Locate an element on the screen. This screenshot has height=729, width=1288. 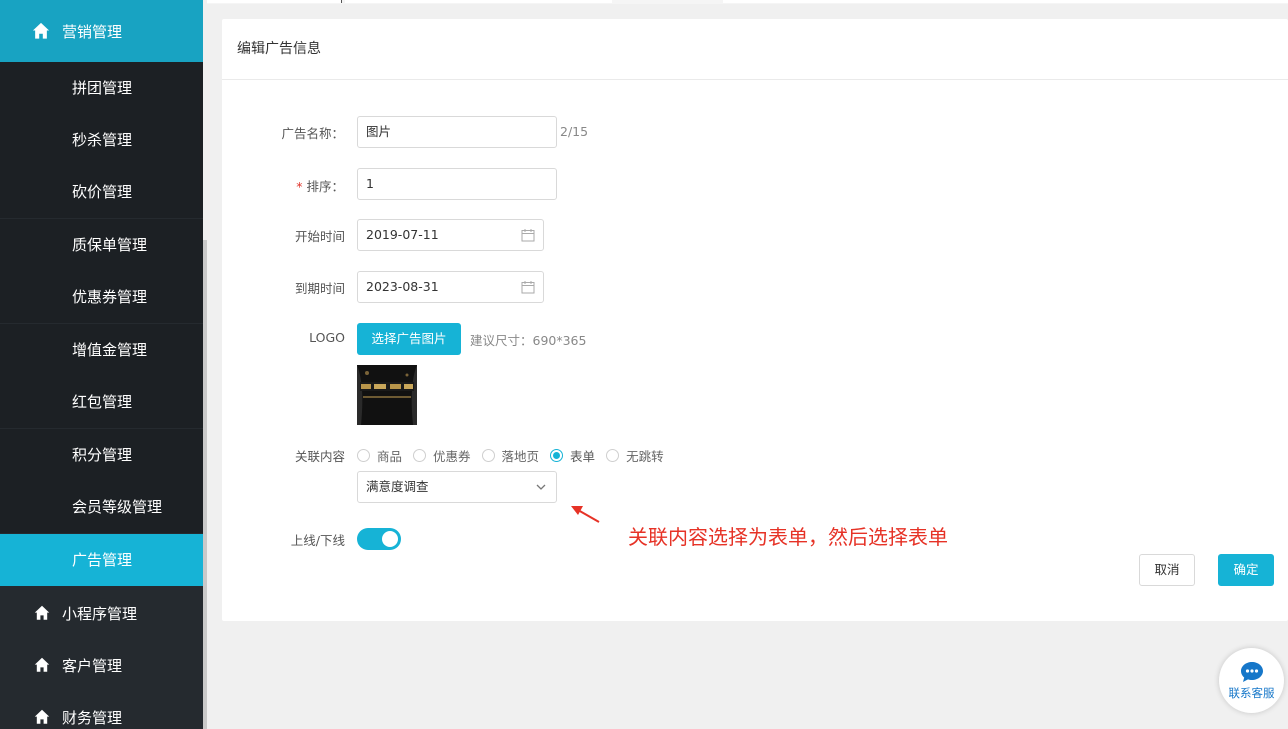
sort-label: * 排序： is located at coordinates (320, 186).